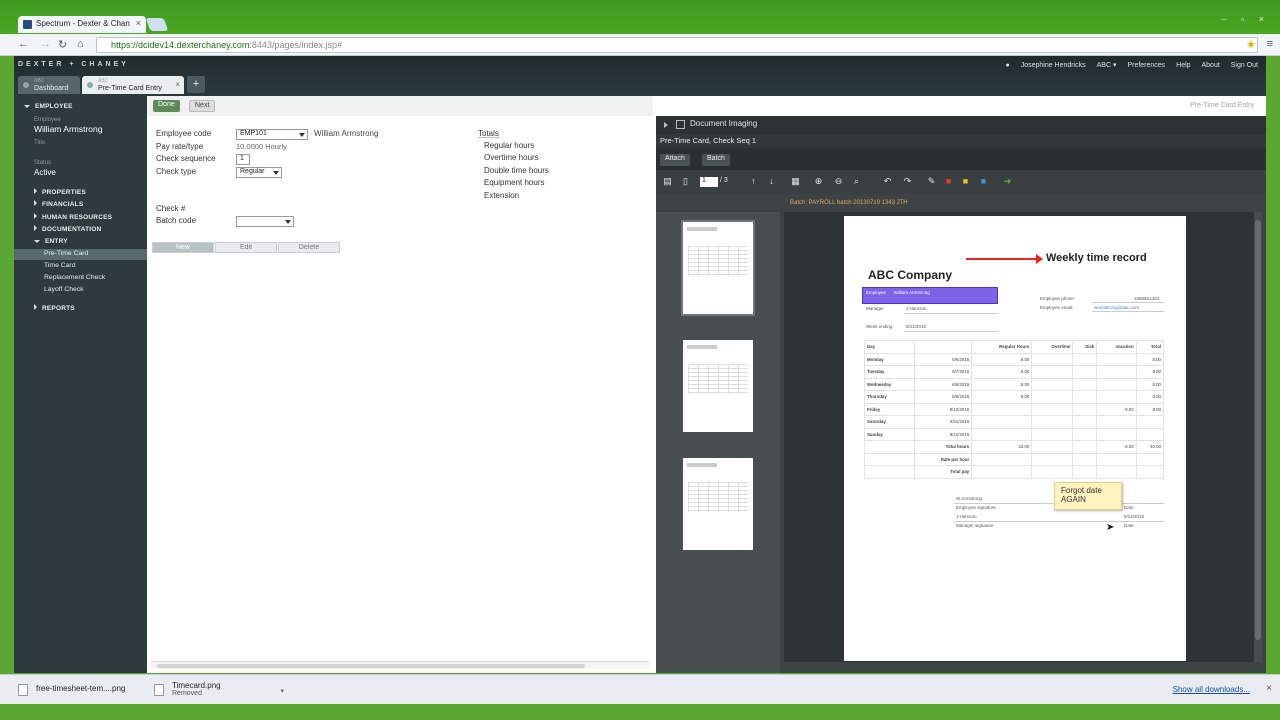  Describe the element at coordinates (1107, 65) in the screenshot. I see `company-menu: ABC ▾` at that location.